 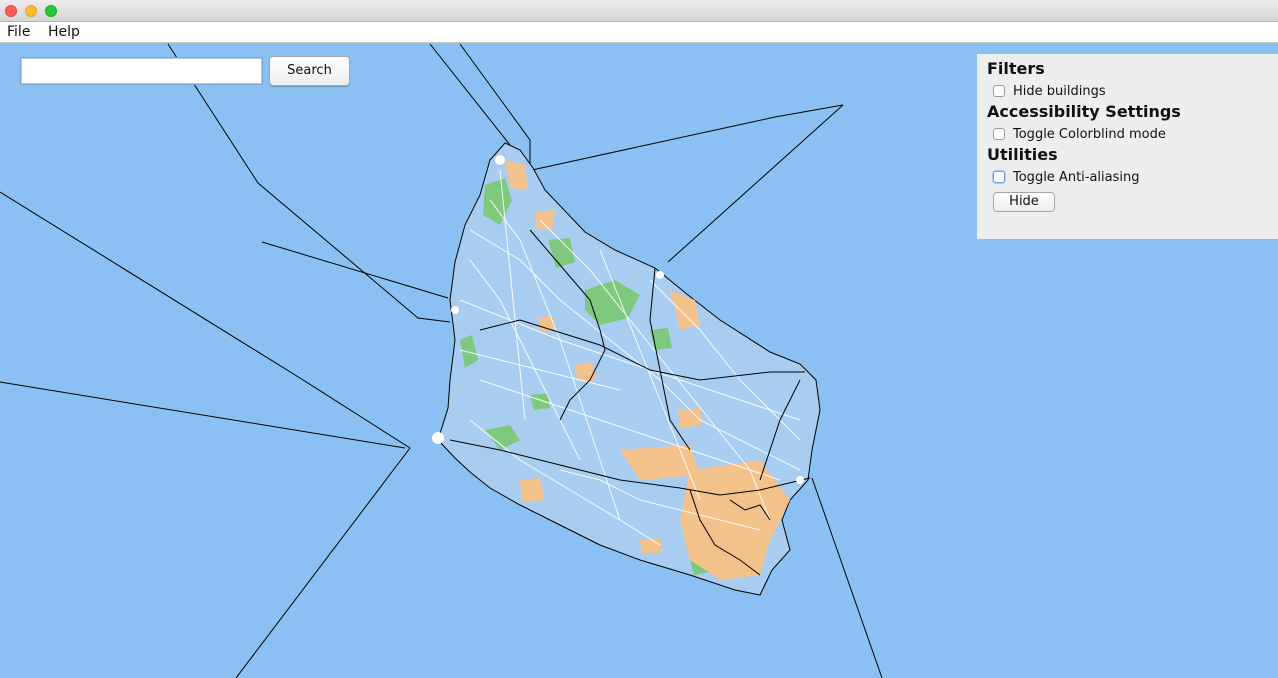 I want to click on antialias-checkbox, so click(x=999, y=177).